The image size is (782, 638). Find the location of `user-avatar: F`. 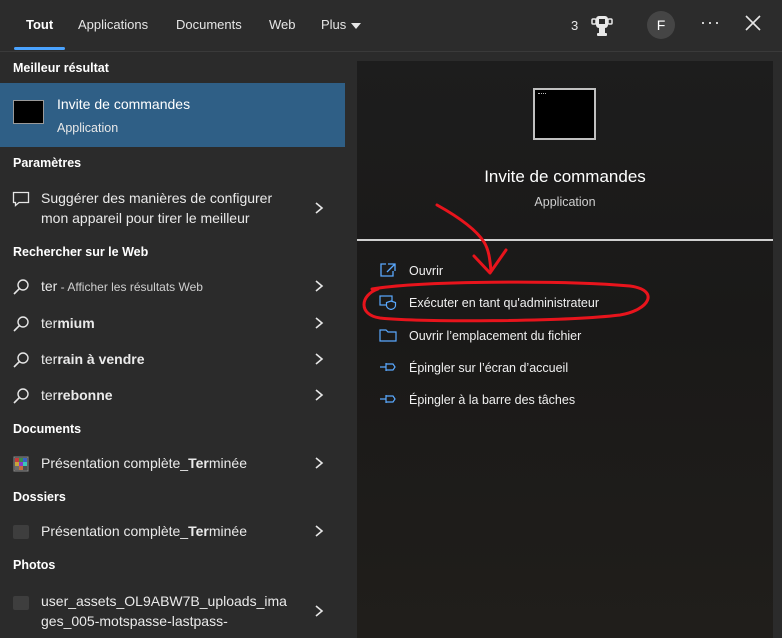

user-avatar: F is located at coordinates (661, 25).